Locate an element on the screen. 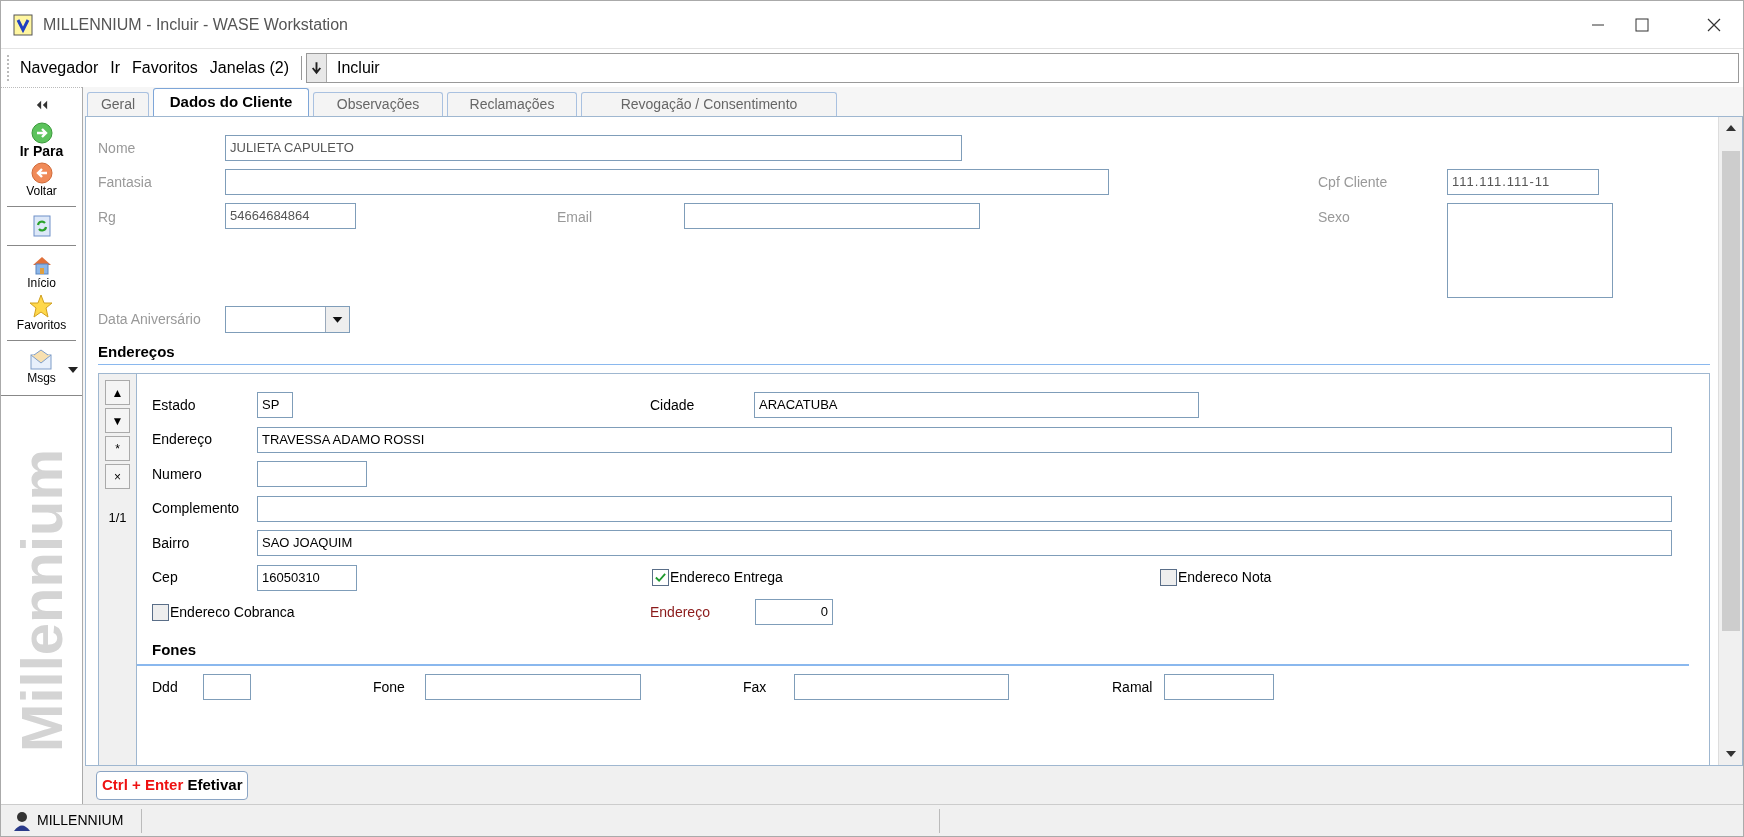  text-field: 16050310 is located at coordinates (307, 577).